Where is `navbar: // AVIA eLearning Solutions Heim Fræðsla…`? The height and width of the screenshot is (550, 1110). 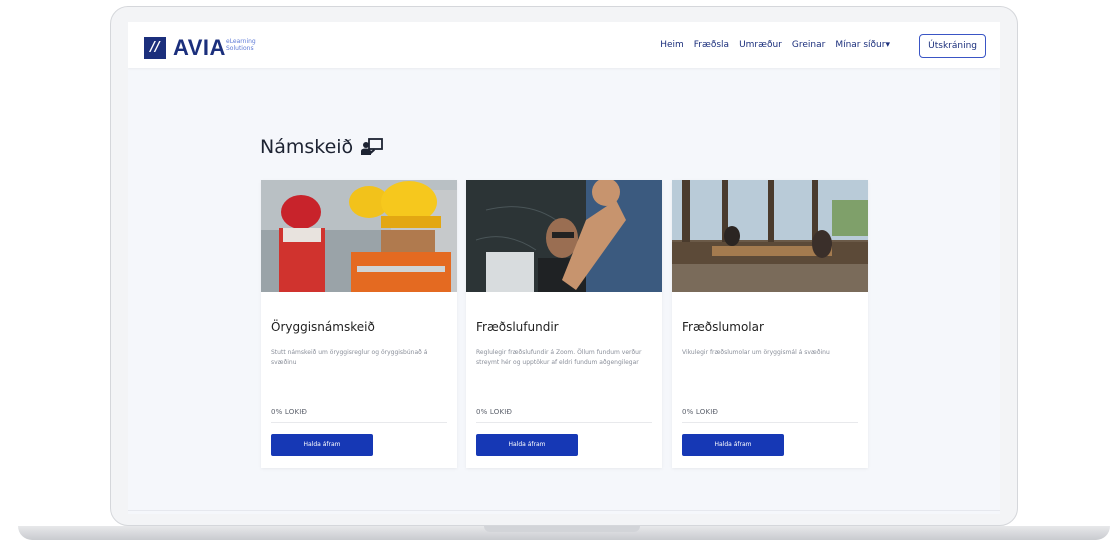
navbar: // AVIA eLearning Solutions Heim Fræðsla… is located at coordinates (564, 45).